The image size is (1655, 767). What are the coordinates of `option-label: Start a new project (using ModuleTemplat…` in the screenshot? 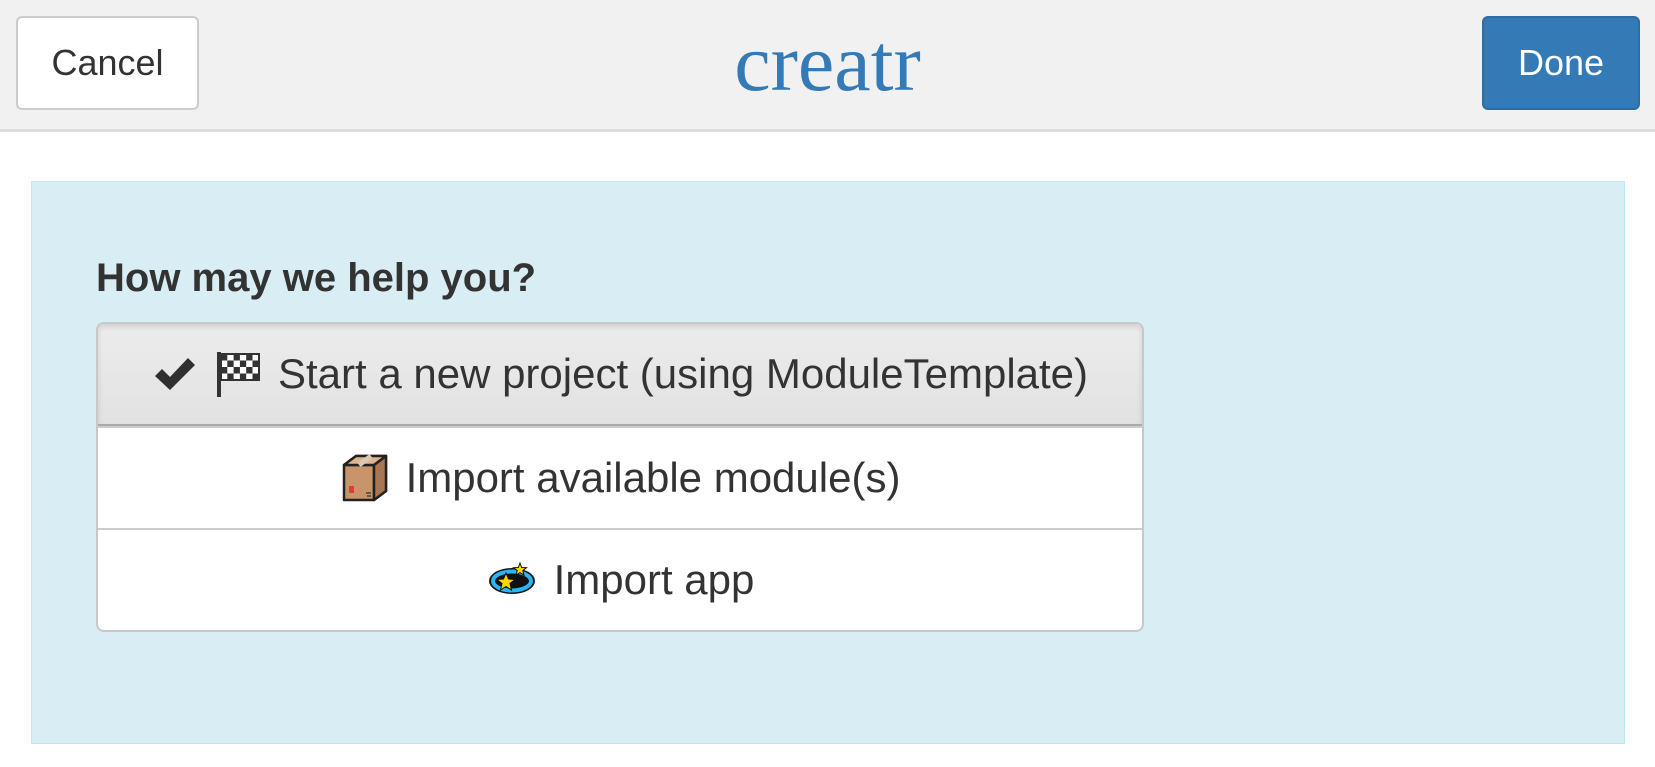 It's located at (683, 373).